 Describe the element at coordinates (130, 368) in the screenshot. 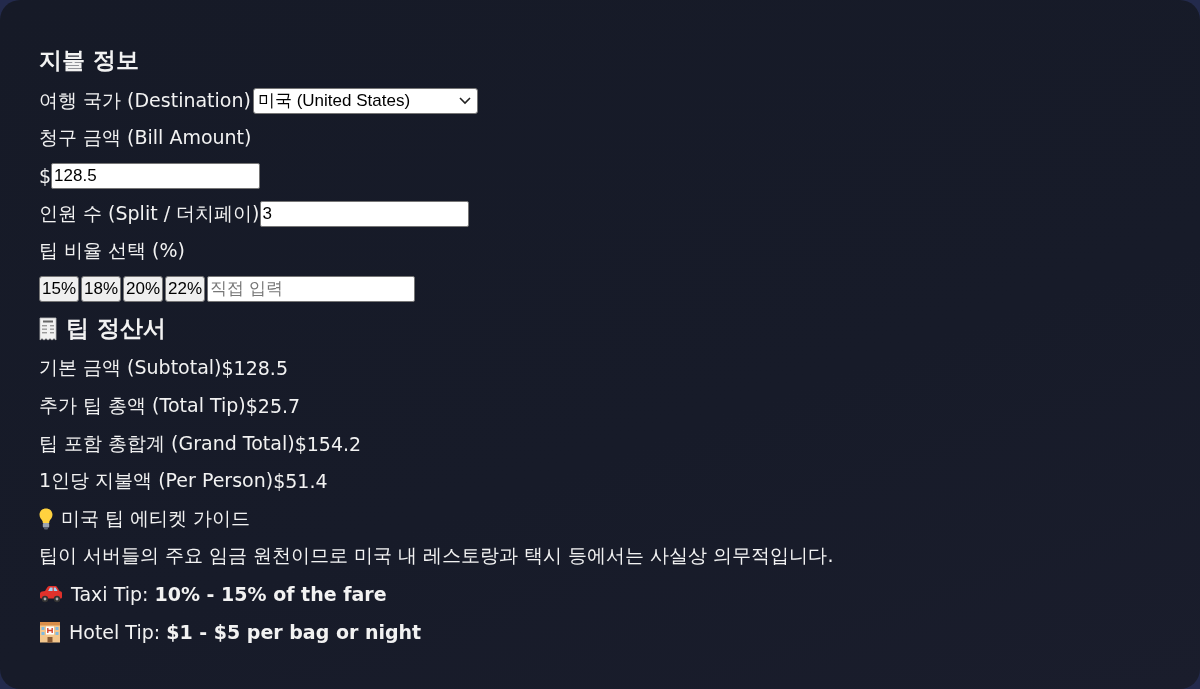

I see `summary-label: 기본 금액 (Subtotal)` at that location.